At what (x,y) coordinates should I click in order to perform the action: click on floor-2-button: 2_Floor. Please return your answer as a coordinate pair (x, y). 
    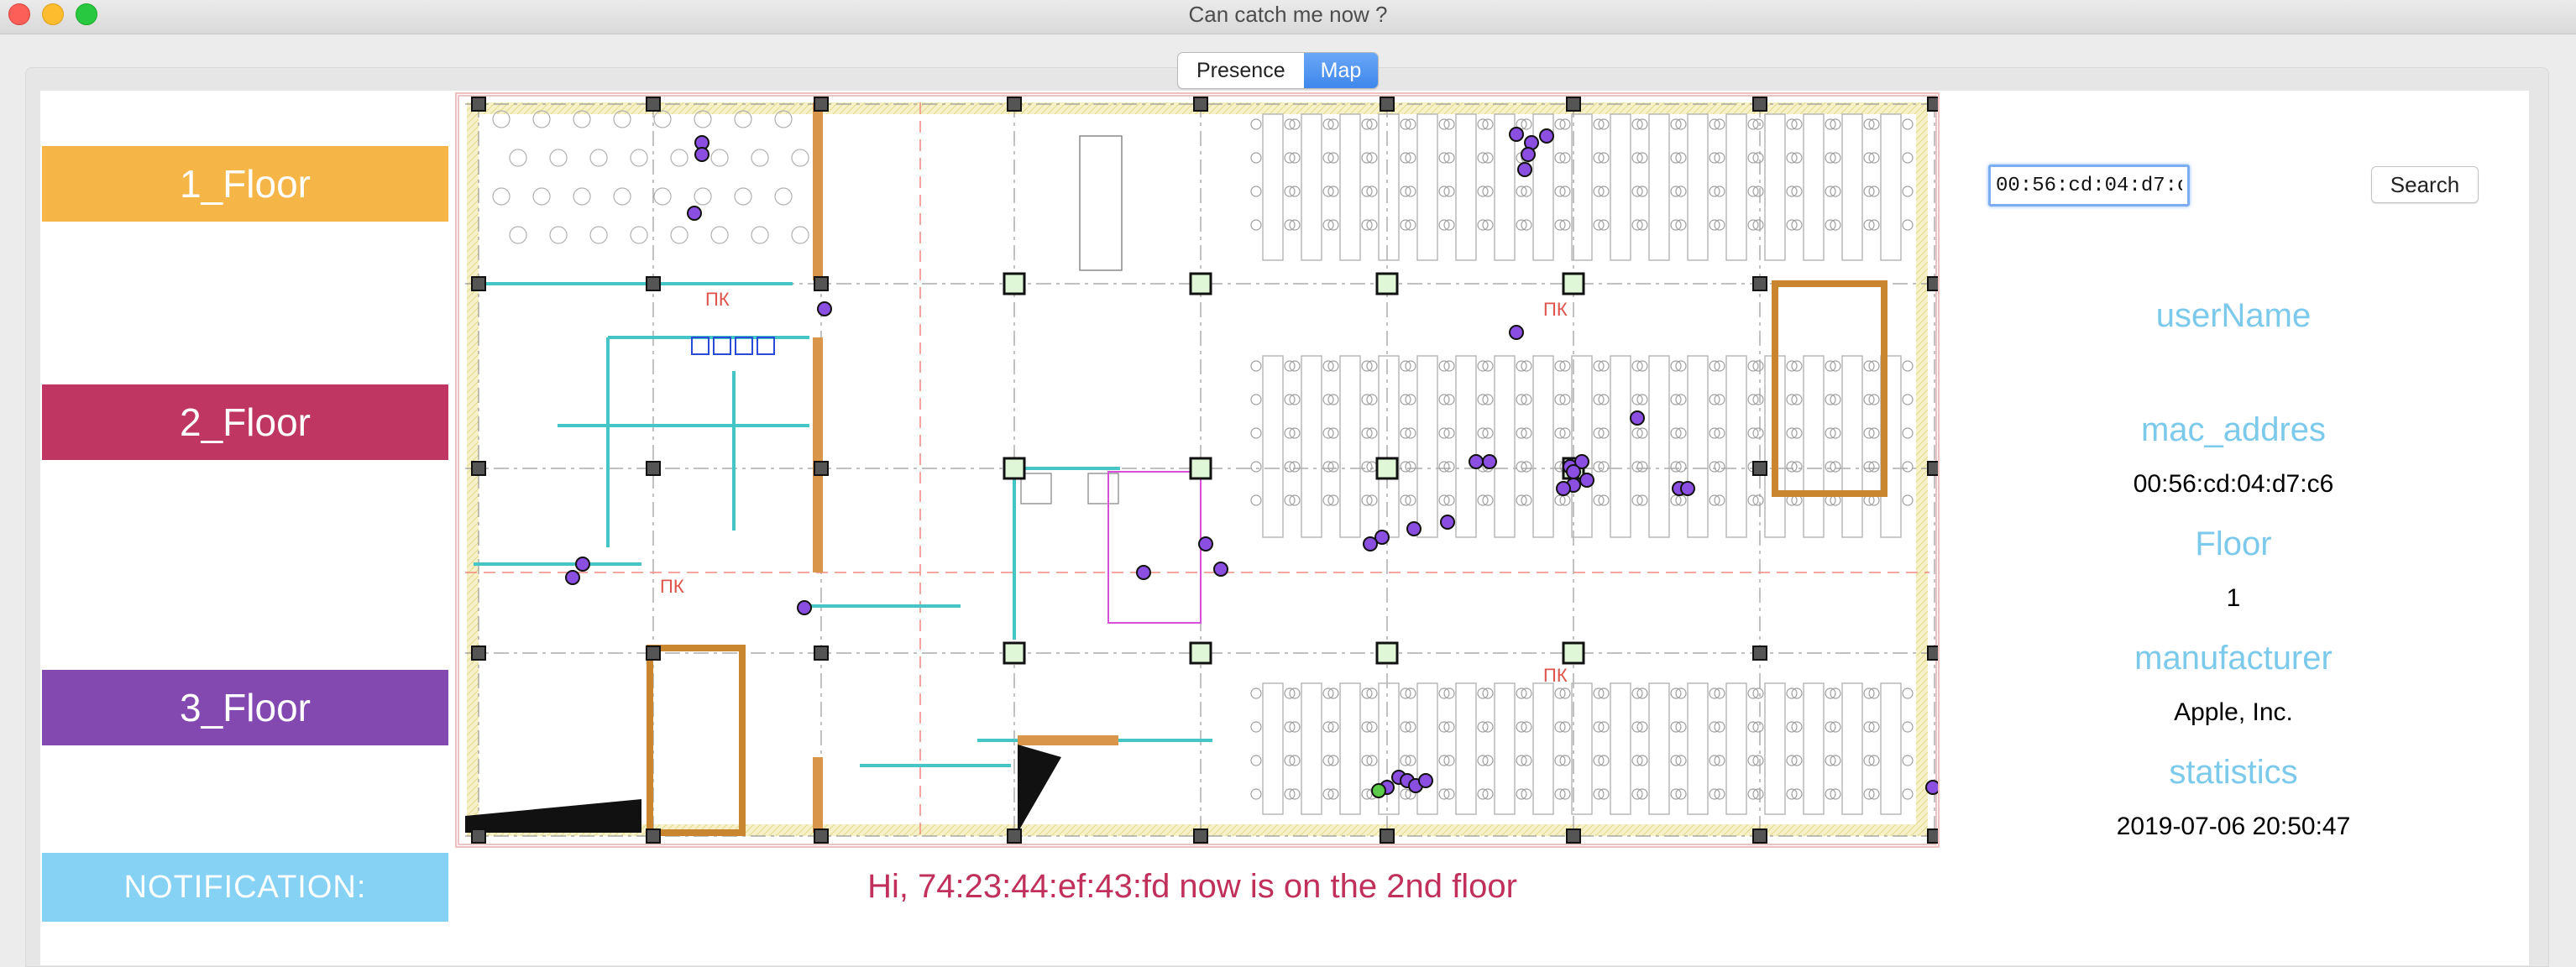
    Looking at the image, I should click on (245, 422).